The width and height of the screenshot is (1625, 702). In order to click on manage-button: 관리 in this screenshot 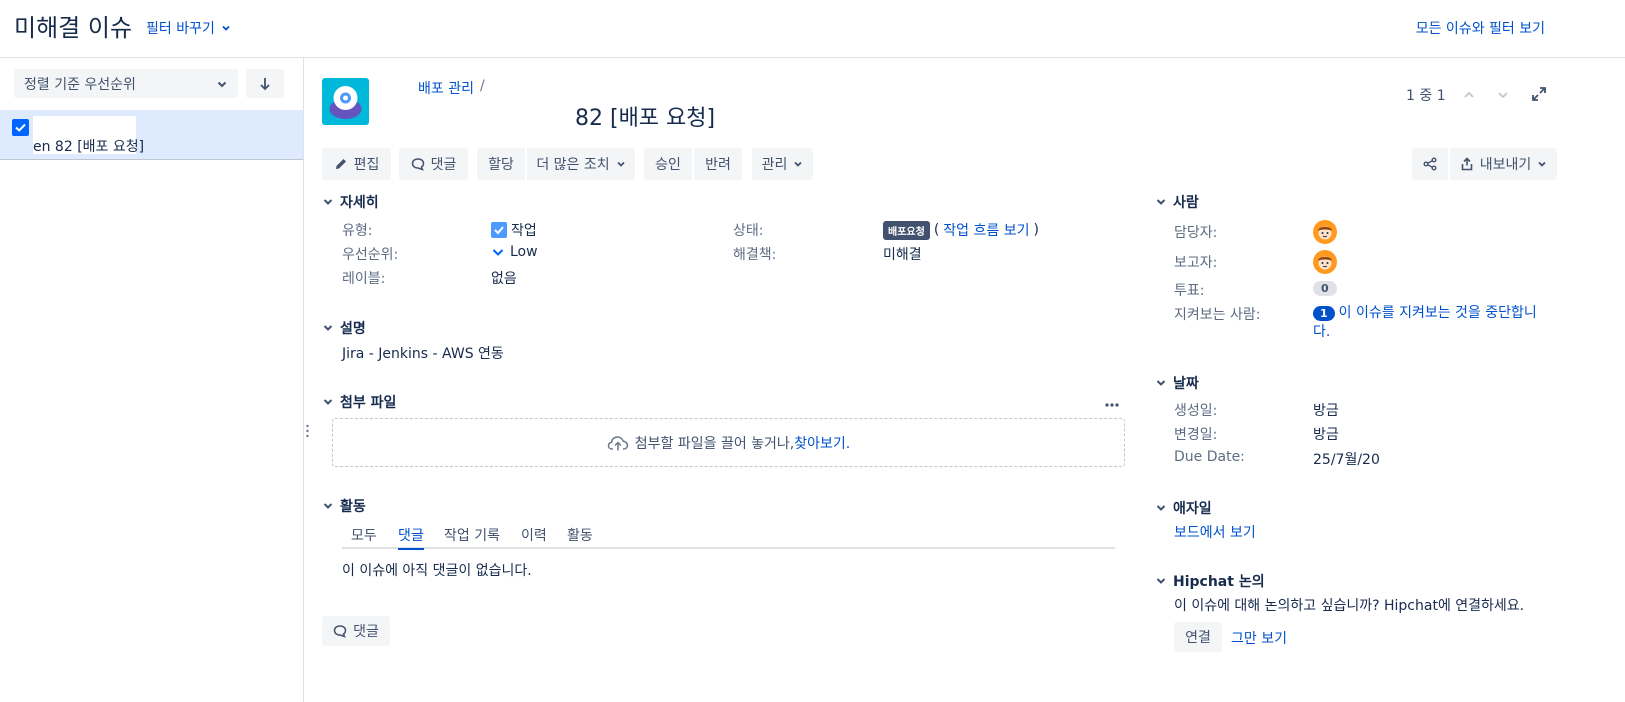, I will do `click(782, 164)`.